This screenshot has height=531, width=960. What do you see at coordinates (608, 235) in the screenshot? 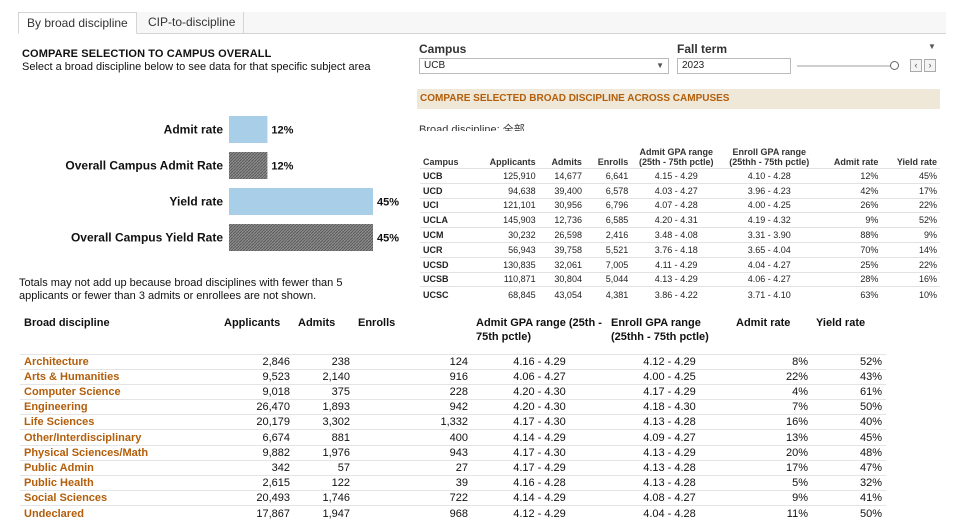
I see `table-cell-enrolls: 2,416` at bounding box center [608, 235].